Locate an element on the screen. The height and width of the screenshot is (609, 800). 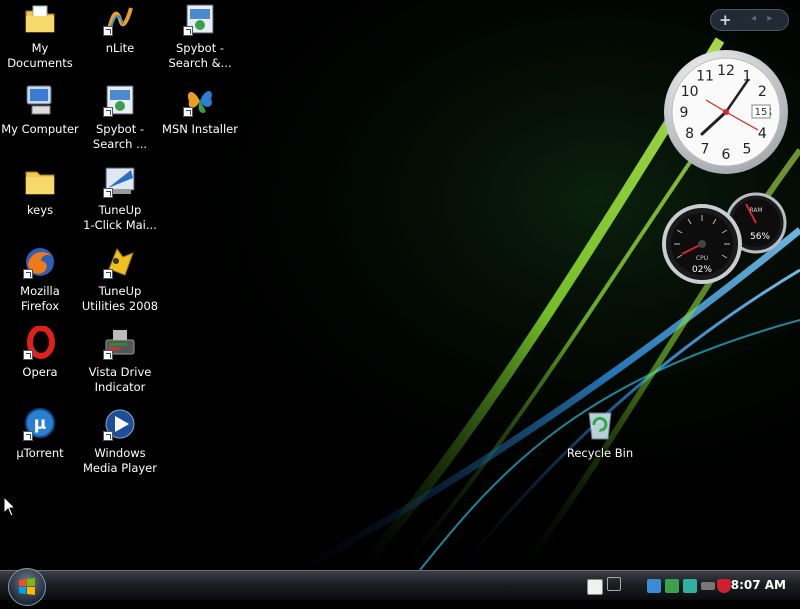
desktop-icon-utorrent: µ µTorrent is located at coordinates (40, 446).